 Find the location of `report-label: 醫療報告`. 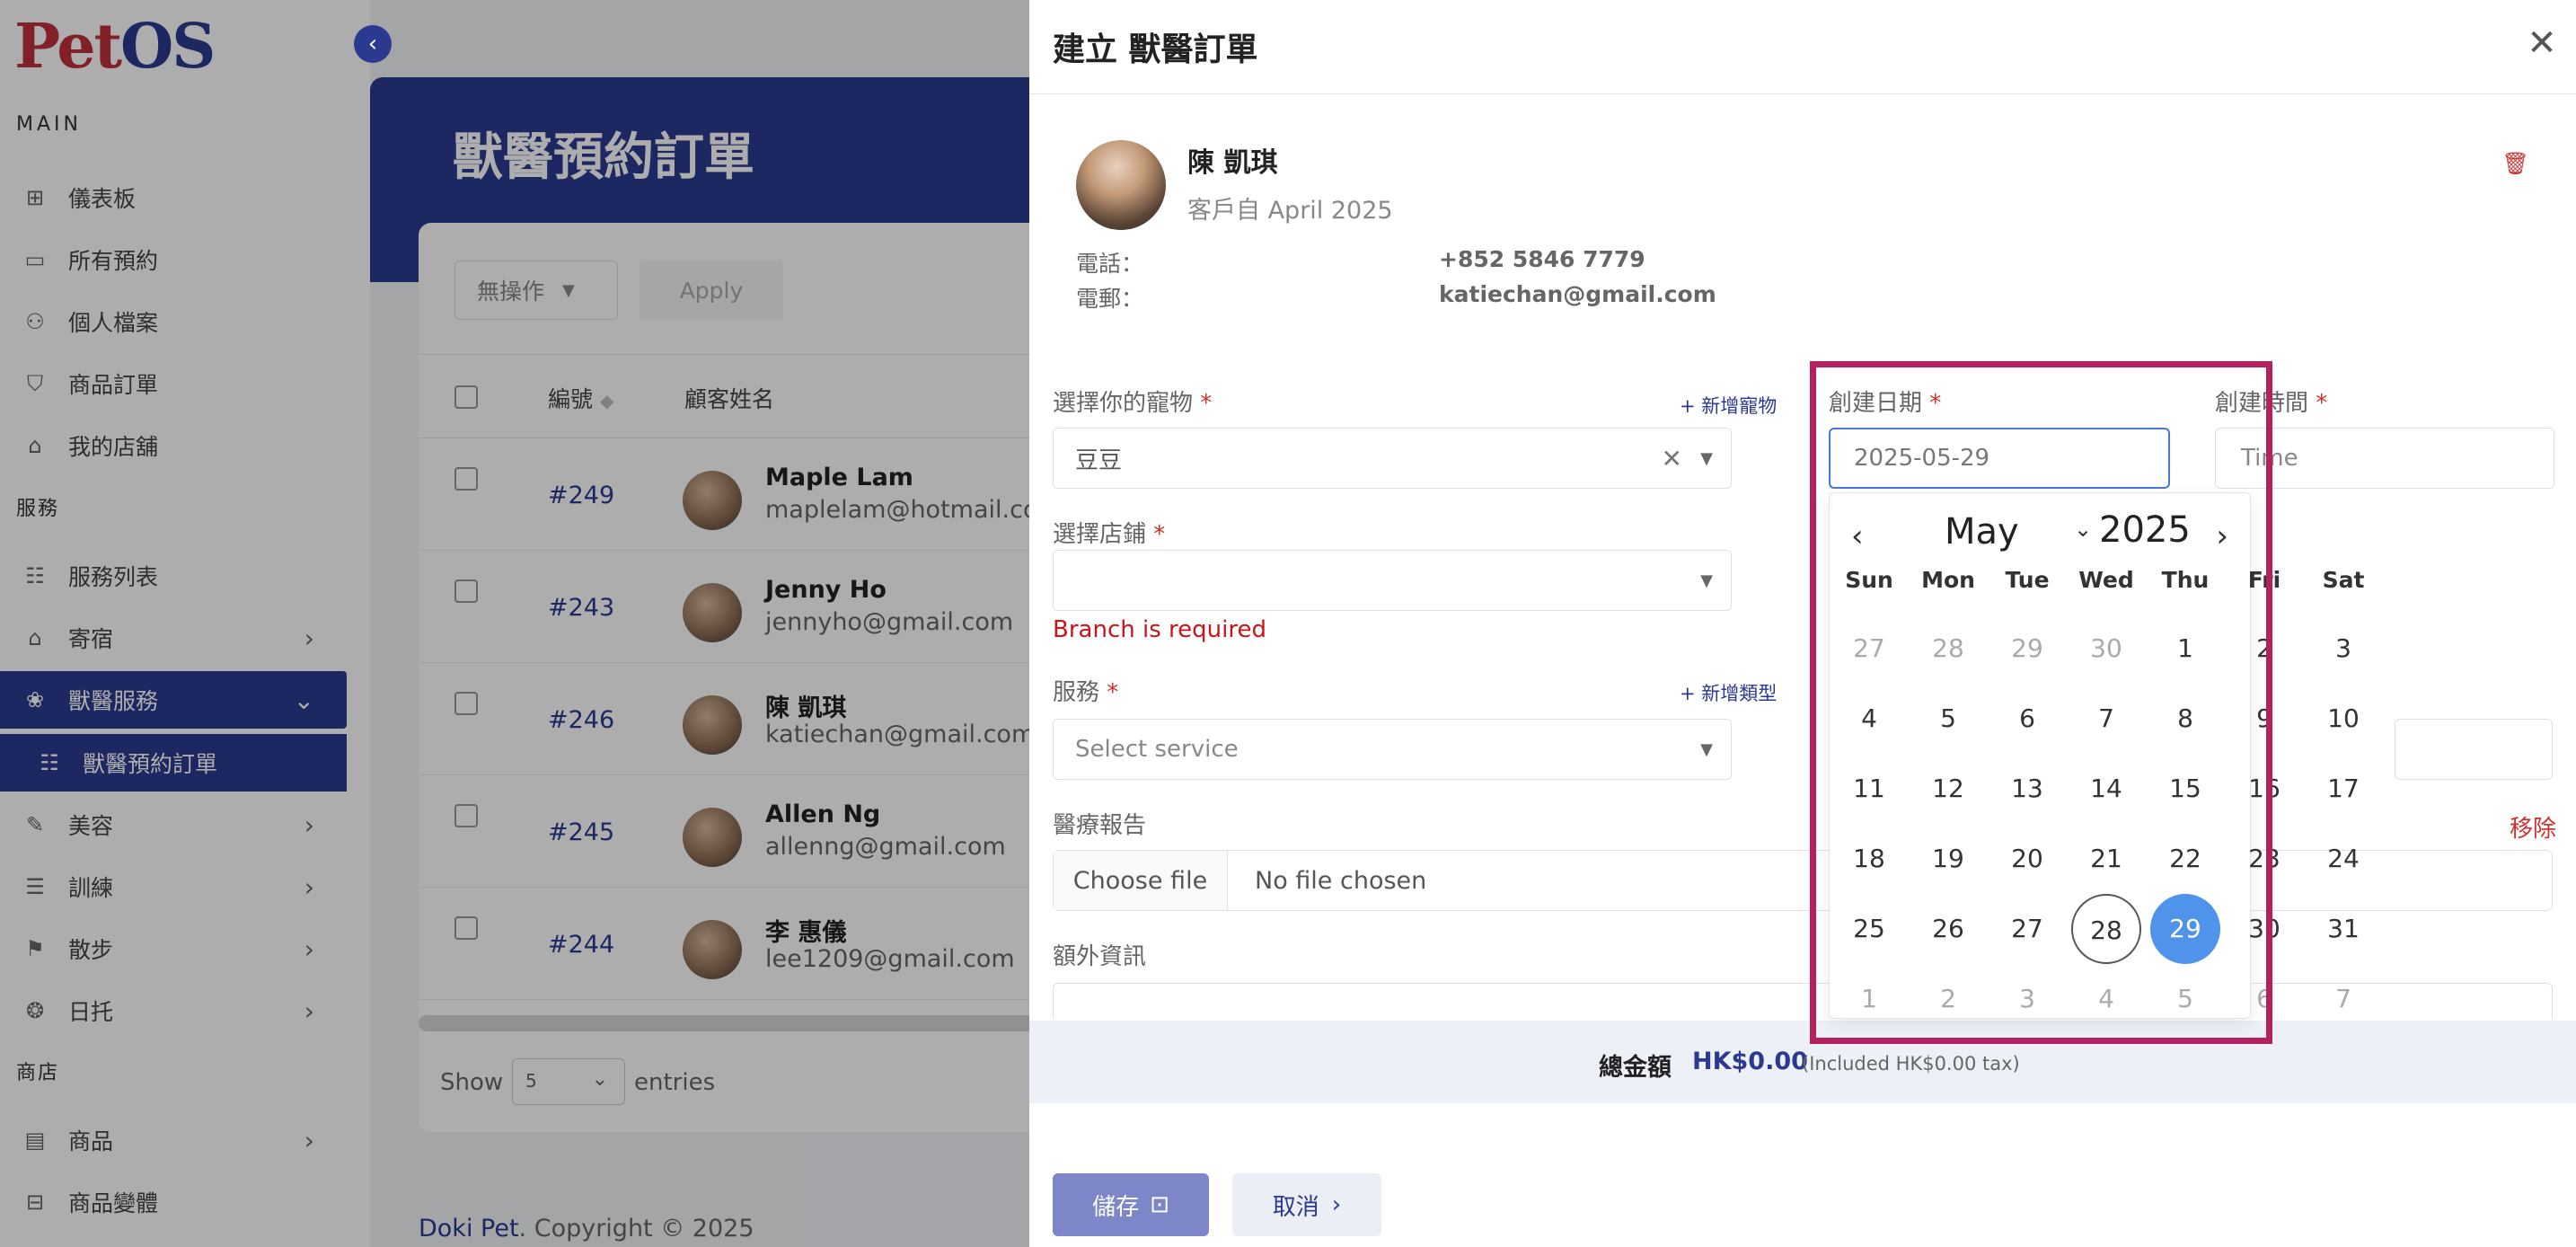

report-label: 醫療報告 is located at coordinates (1100, 826).